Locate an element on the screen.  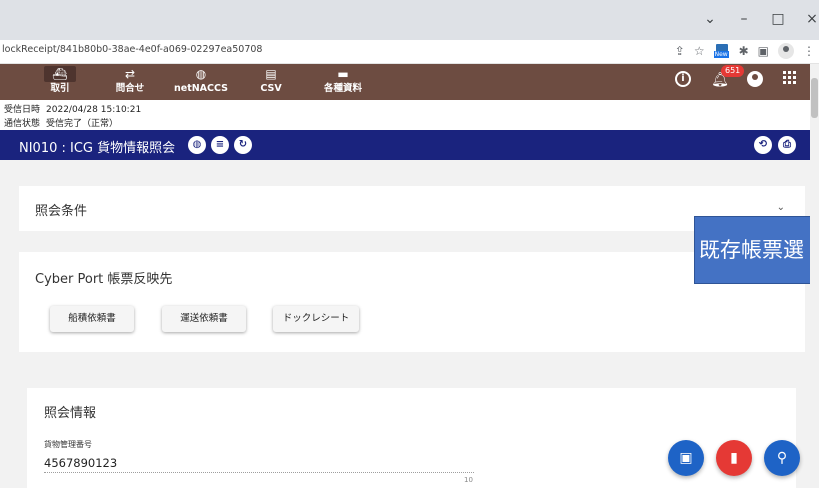
profile-icon is located at coordinates (786, 51).